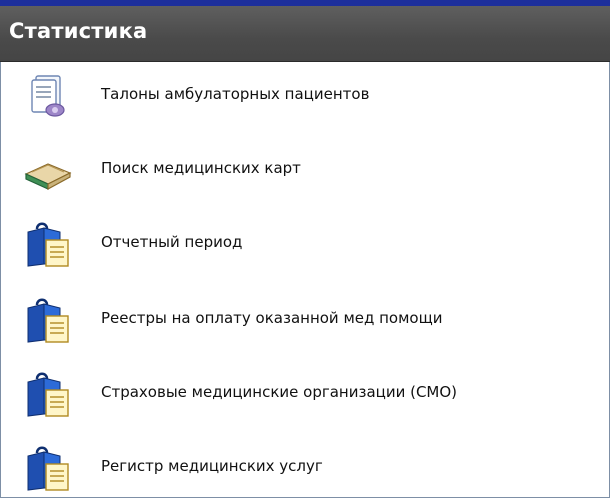  What do you see at coordinates (235, 94) in the screenshot?
I see `menu-item-label: Талоны амбулаторных пациентов` at bounding box center [235, 94].